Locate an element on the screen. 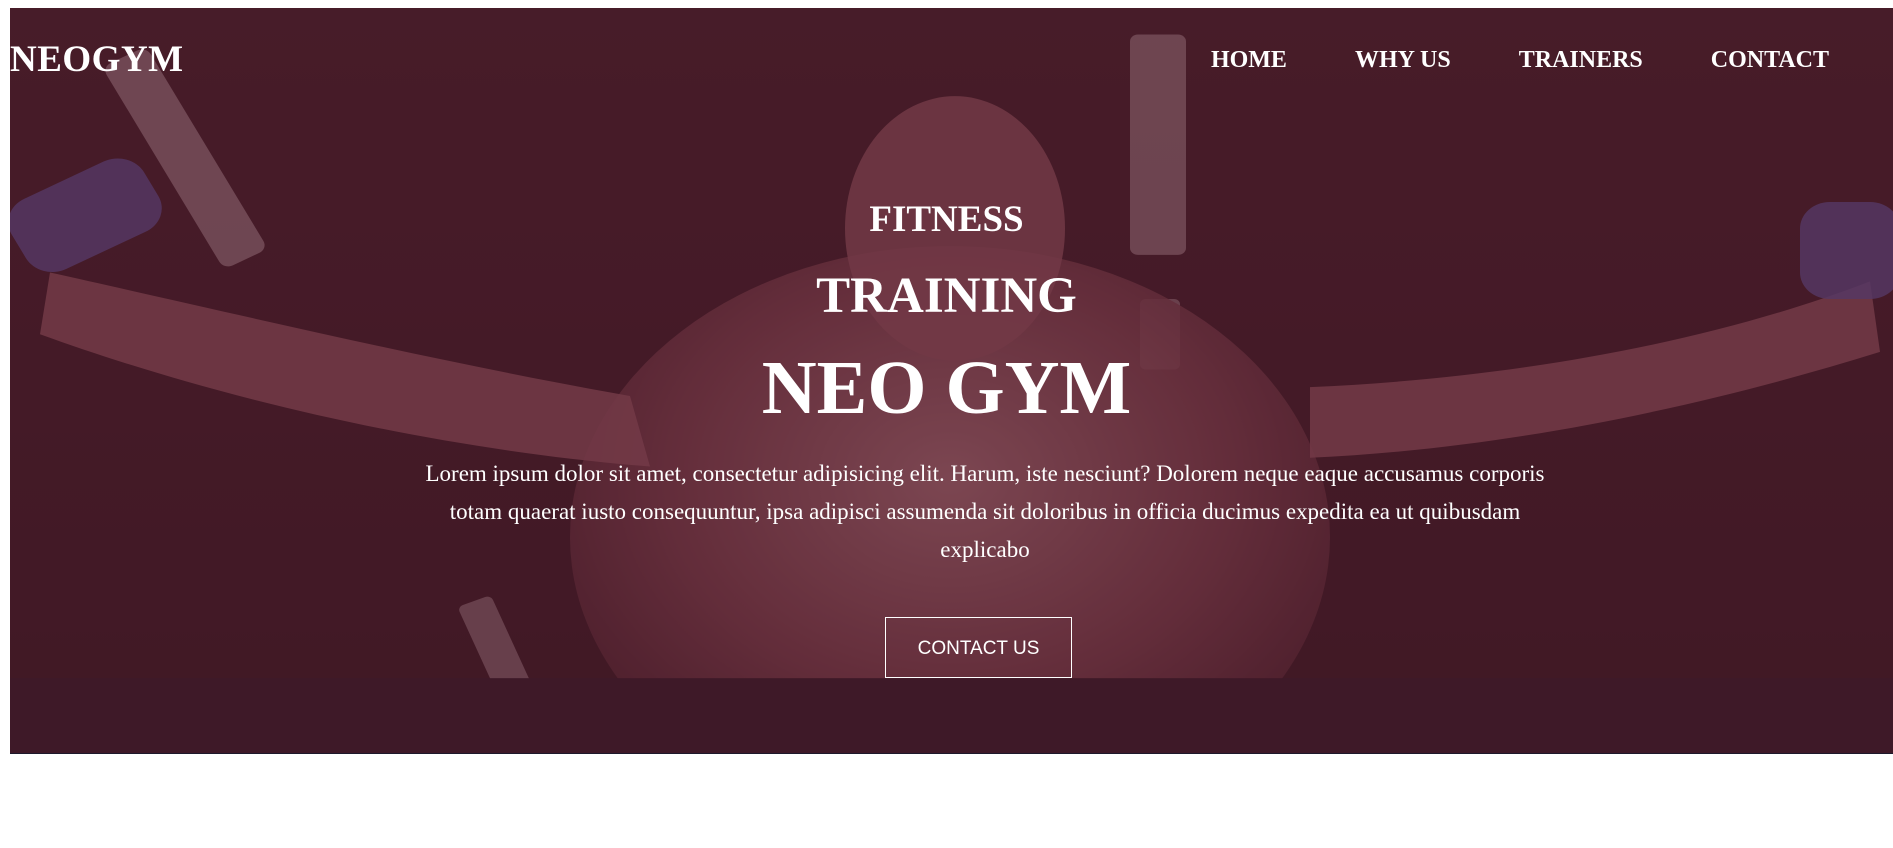  footer-band-overlay is located at coordinates (951, 753).